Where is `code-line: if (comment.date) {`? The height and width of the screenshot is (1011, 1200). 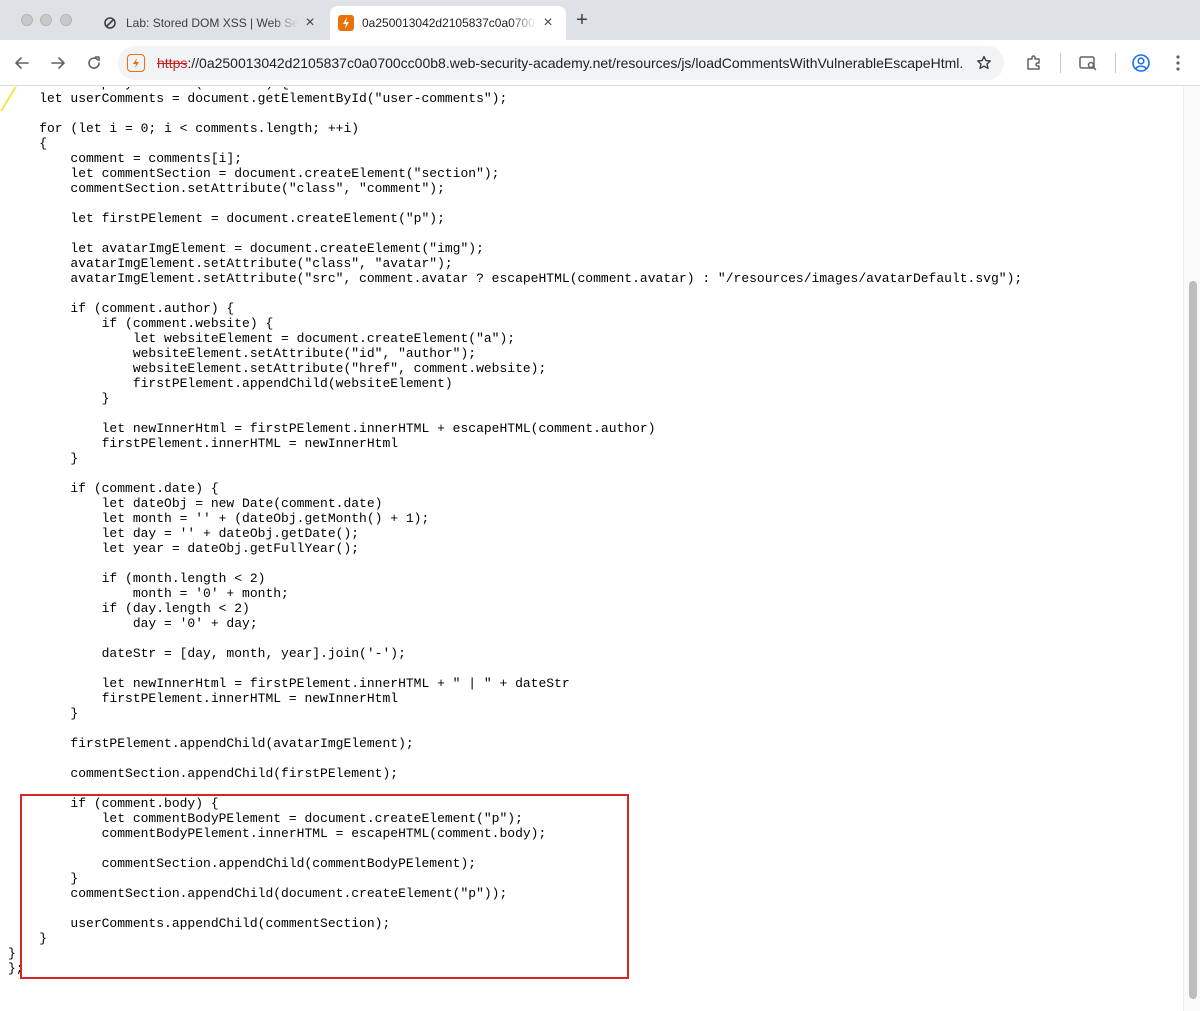 code-line: if (comment.date) { is located at coordinates (113, 488).